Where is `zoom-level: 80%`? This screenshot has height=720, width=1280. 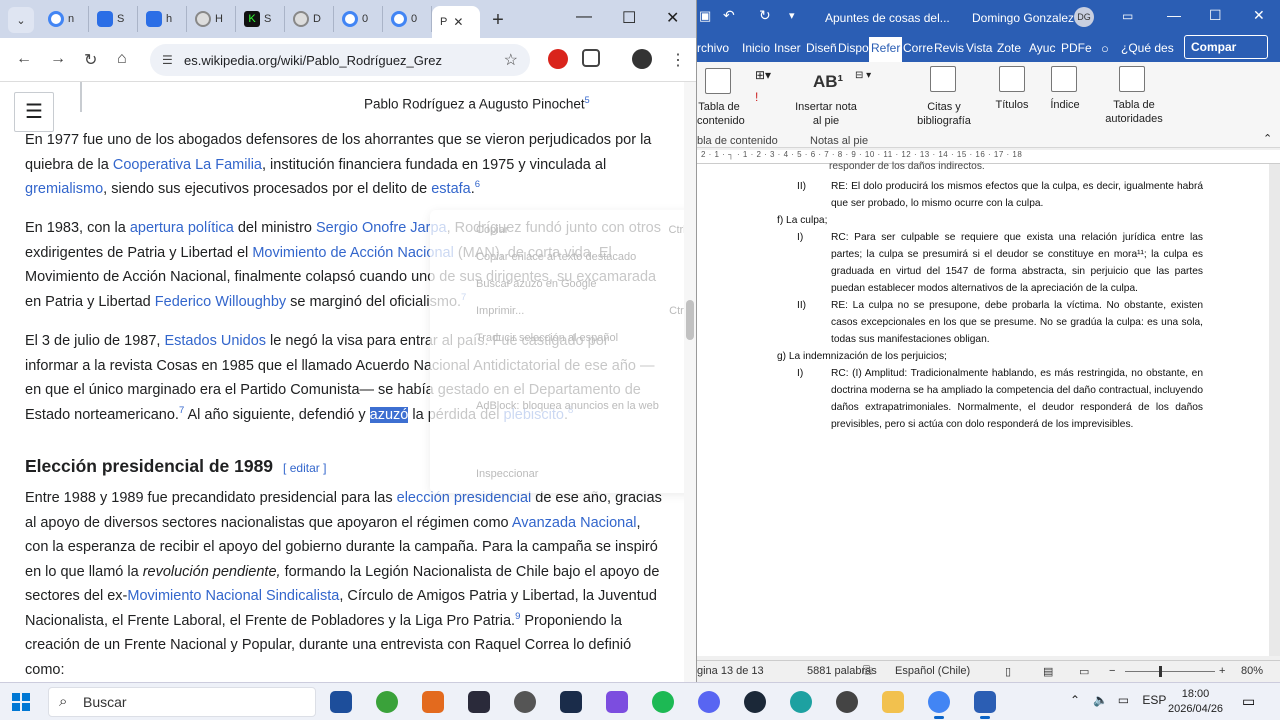 zoom-level: 80% is located at coordinates (1252, 671).